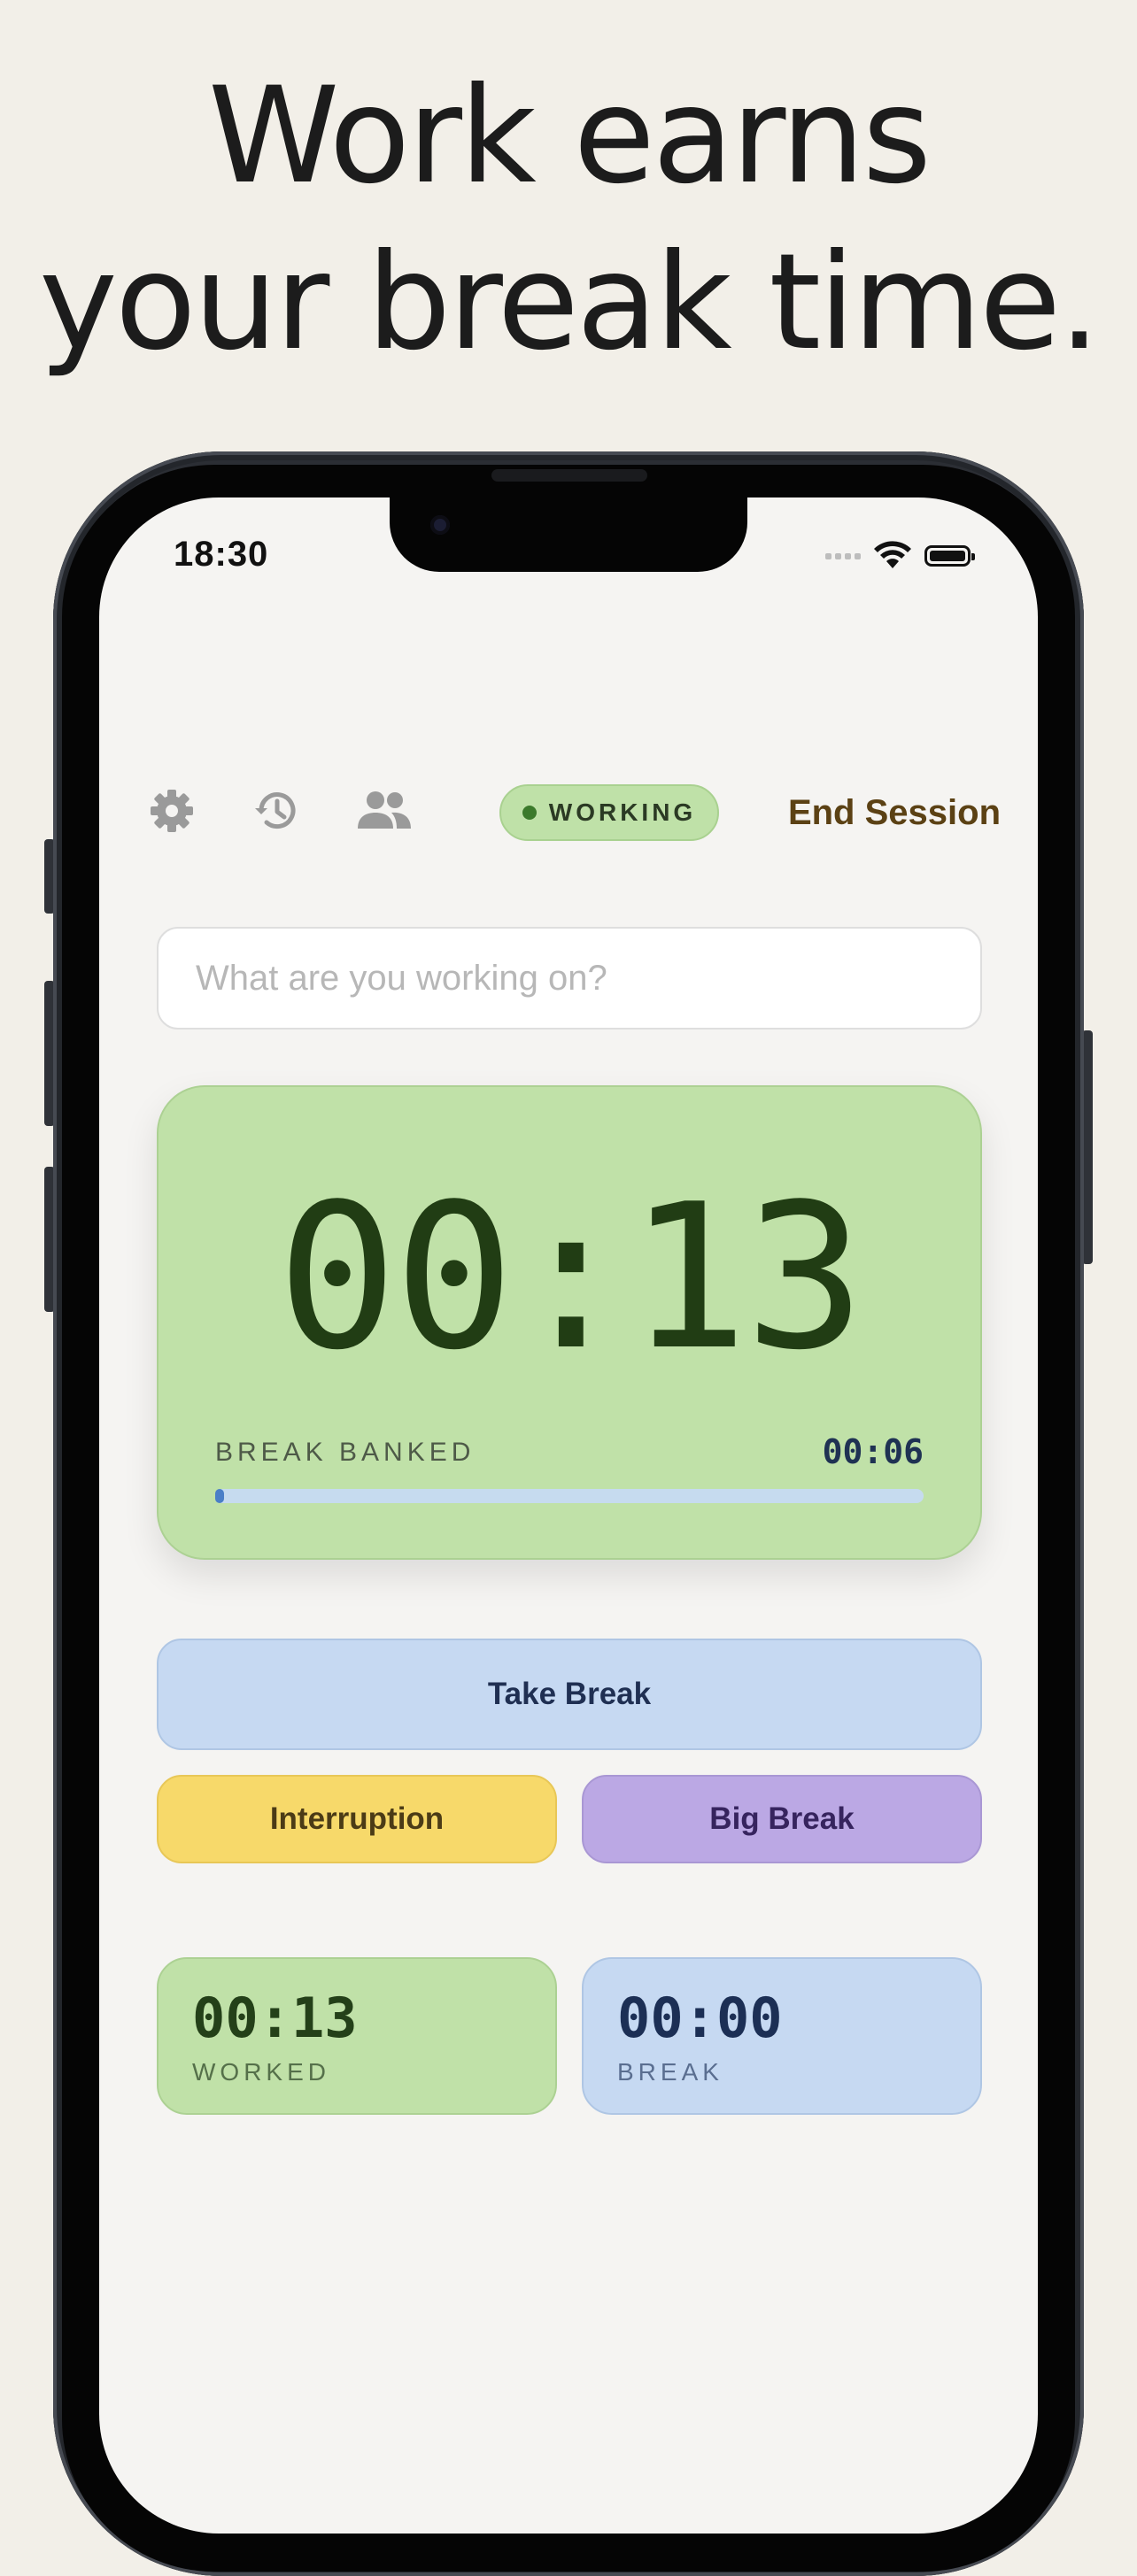 The image size is (1137, 2576). I want to click on break-banked-label: BREAK BANKED, so click(345, 1452).